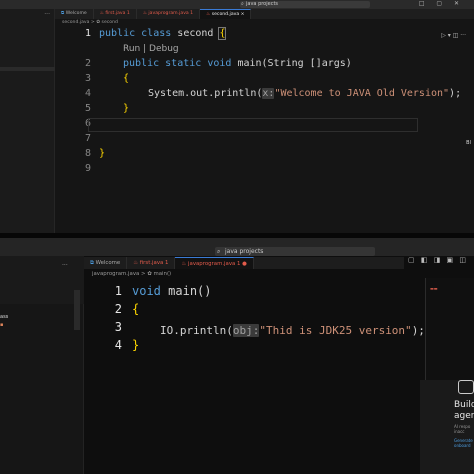 The image size is (474, 474). What do you see at coordinates (126, 78) in the screenshot?
I see `code-line-3: {` at bounding box center [126, 78].